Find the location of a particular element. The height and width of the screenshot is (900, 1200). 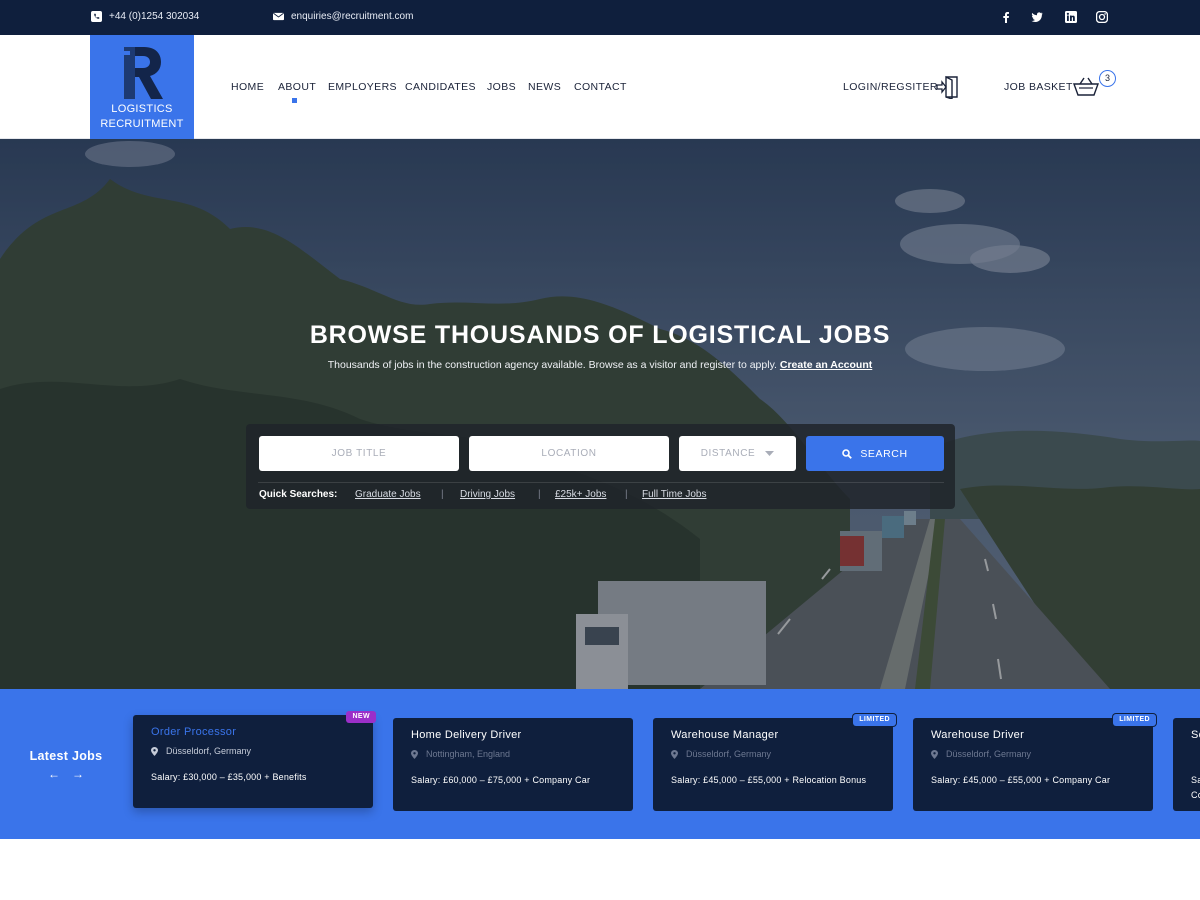

nav-news: NEWS is located at coordinates (544, 87).